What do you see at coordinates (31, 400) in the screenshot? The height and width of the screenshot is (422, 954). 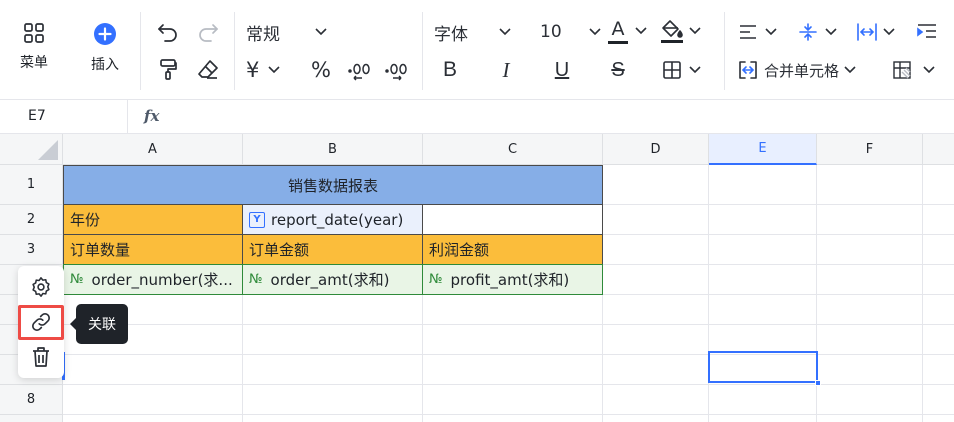 I see `row-header-8: 8` at bounding box center [31, 400].